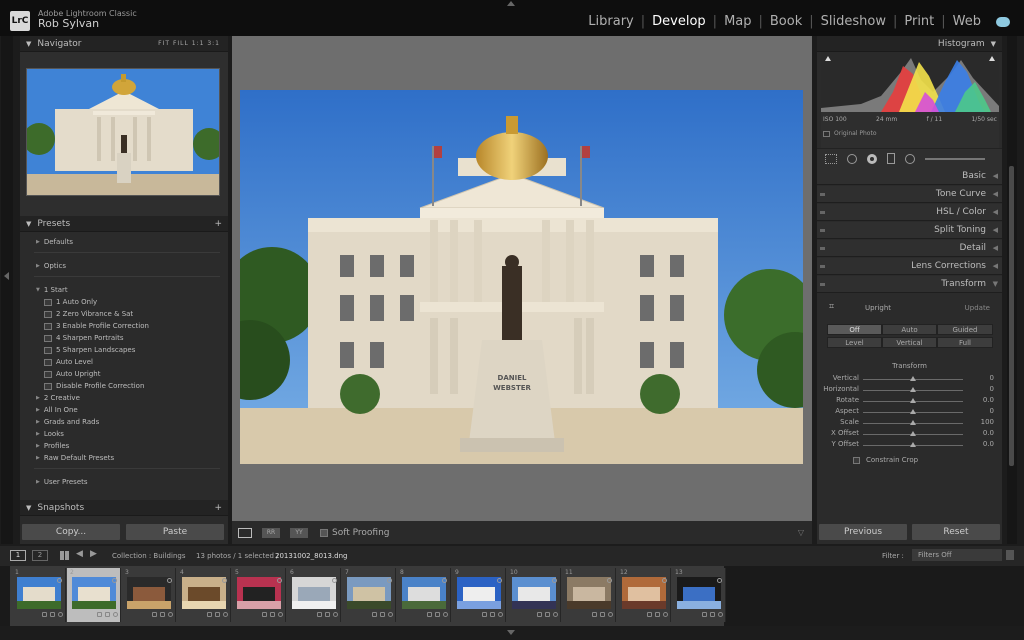  Describe the element at coordinates (831, 158) in the screenshot. I see `crop-tool-icon` at that location.